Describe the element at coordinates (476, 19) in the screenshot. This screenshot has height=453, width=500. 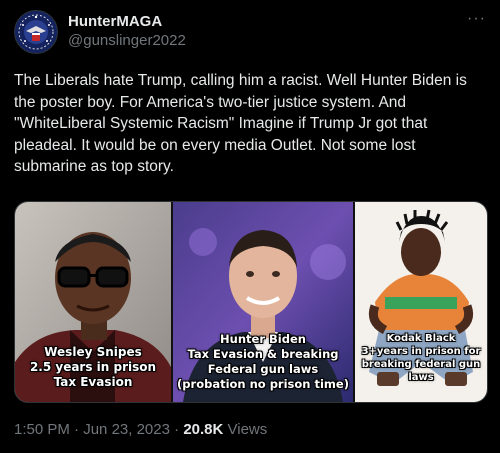
I see `more-options-icon: ···` at that location.